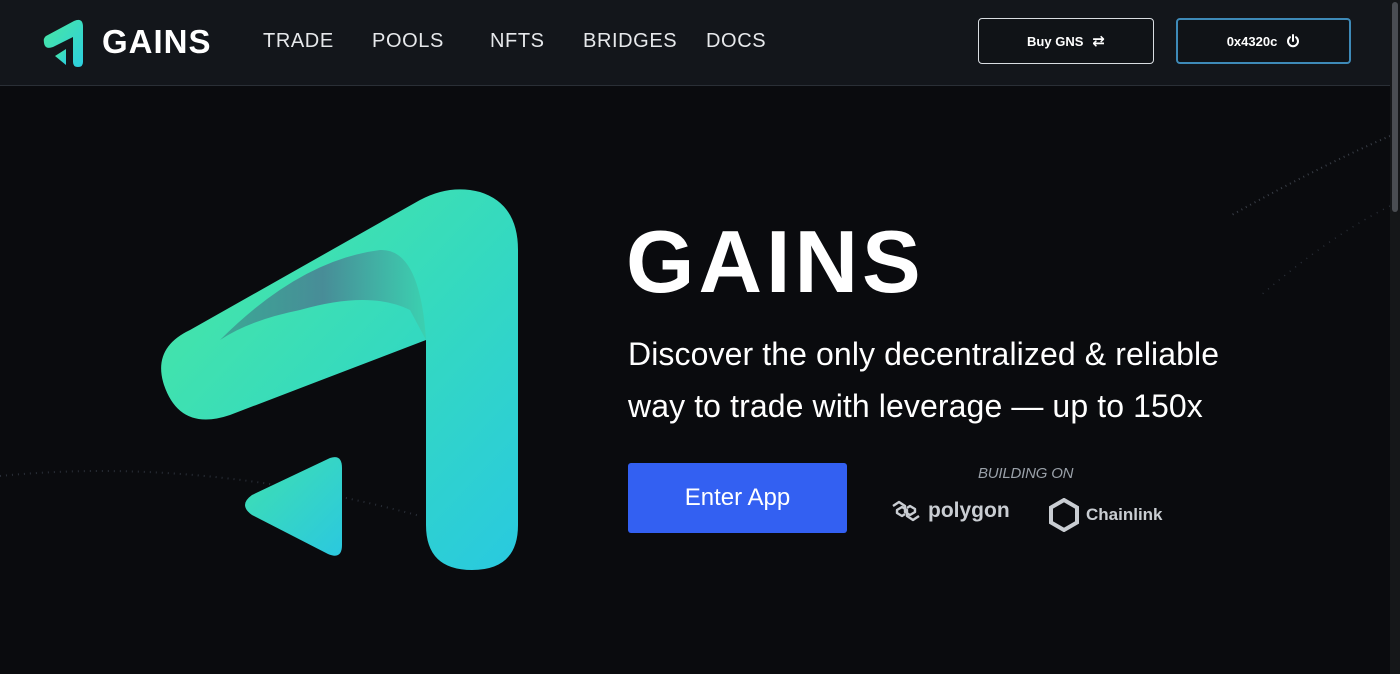  What do you see at coordinates (339, 380) in the screenshot?
I see `hero-gains-logo` at bounding box center [339, 380].